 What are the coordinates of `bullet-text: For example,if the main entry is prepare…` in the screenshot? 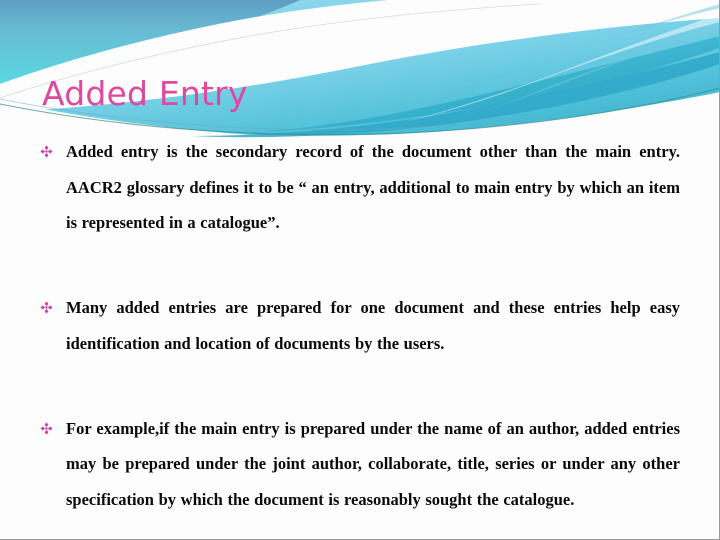 It's located at (373, 463).